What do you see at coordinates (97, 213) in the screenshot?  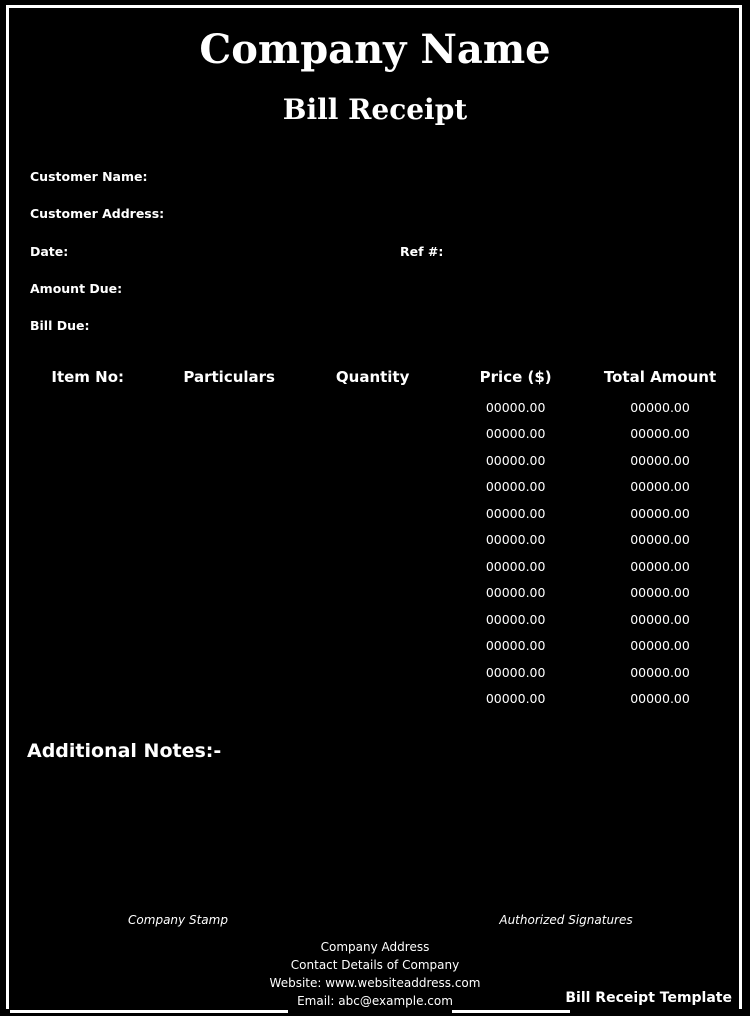 I see `customer-address-label: Customer Address:` at bounding box center [97, 213].